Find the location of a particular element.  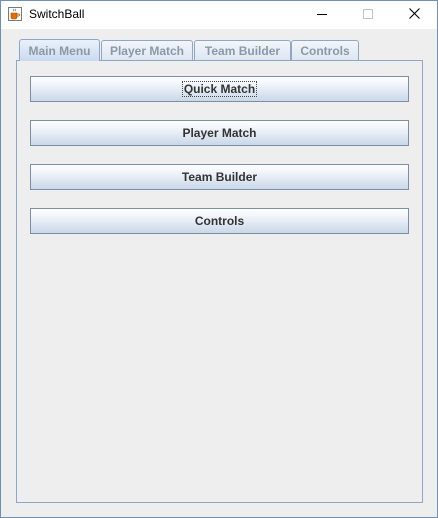

title-bar: SwitchBall is located at coordinates (219, 15).